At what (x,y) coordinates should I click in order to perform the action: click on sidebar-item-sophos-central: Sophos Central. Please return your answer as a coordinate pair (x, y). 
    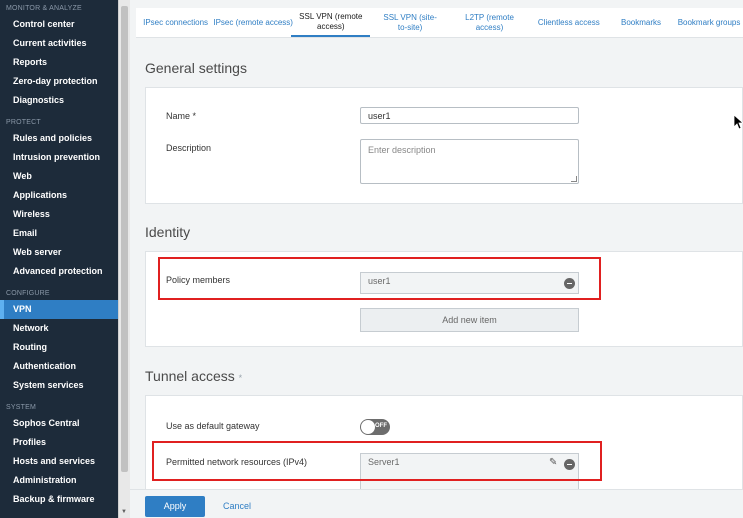
    Looking at the image, I should click on (59, 423).